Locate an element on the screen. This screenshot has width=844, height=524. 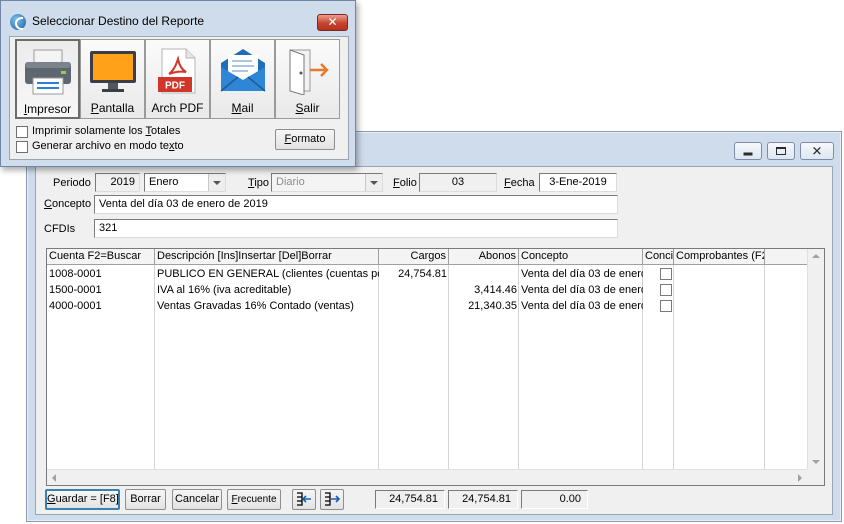
totales-checkbox is located at coordinates (22, 132).